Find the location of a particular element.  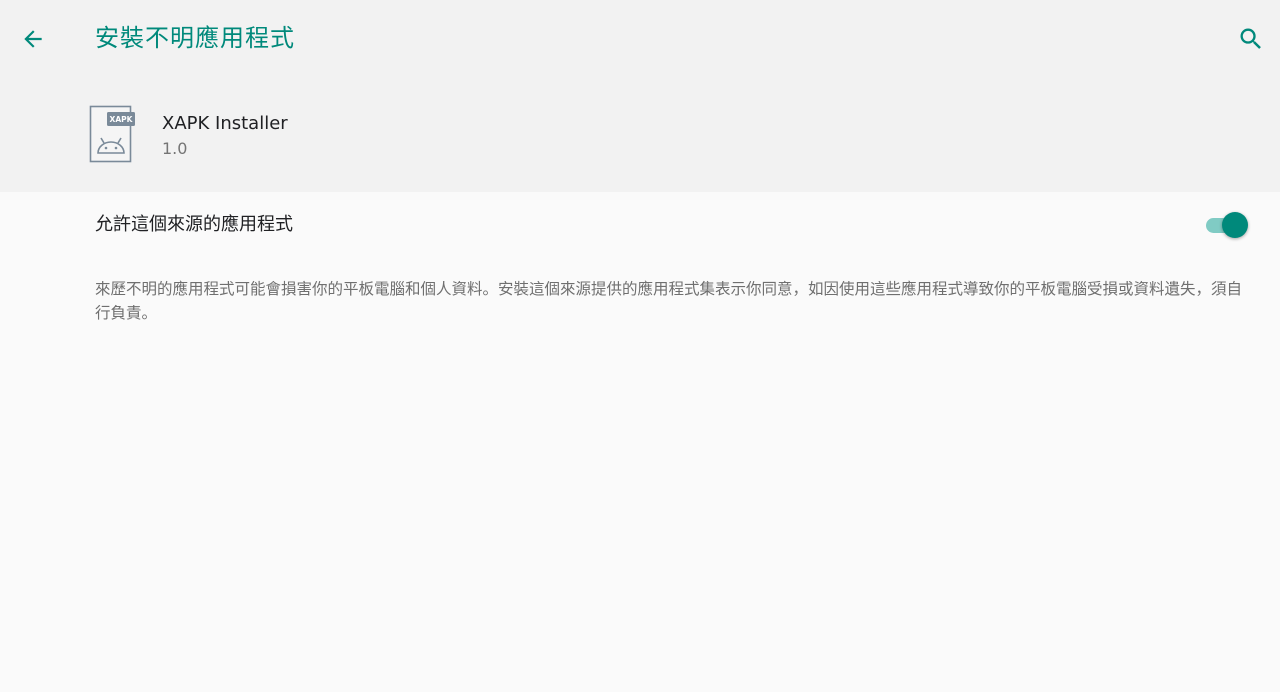

search-button is located at coordinates (1251, 39).